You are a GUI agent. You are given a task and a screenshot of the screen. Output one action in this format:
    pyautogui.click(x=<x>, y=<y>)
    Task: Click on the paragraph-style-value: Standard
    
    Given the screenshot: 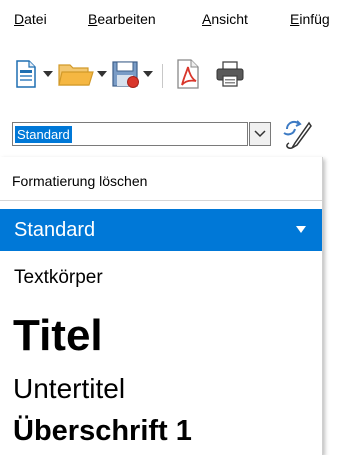 What is the action you would take?
    pyautogui.click(x=43, y=134)
    